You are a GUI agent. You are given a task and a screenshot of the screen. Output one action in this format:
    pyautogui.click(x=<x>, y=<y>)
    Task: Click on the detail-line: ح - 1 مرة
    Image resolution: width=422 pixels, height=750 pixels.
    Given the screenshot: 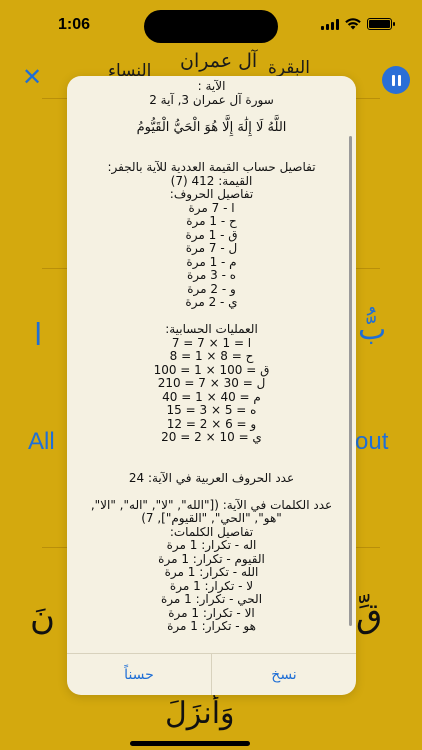 What is the action you would take?
    pyautogui.click(x=211, y=221)
    